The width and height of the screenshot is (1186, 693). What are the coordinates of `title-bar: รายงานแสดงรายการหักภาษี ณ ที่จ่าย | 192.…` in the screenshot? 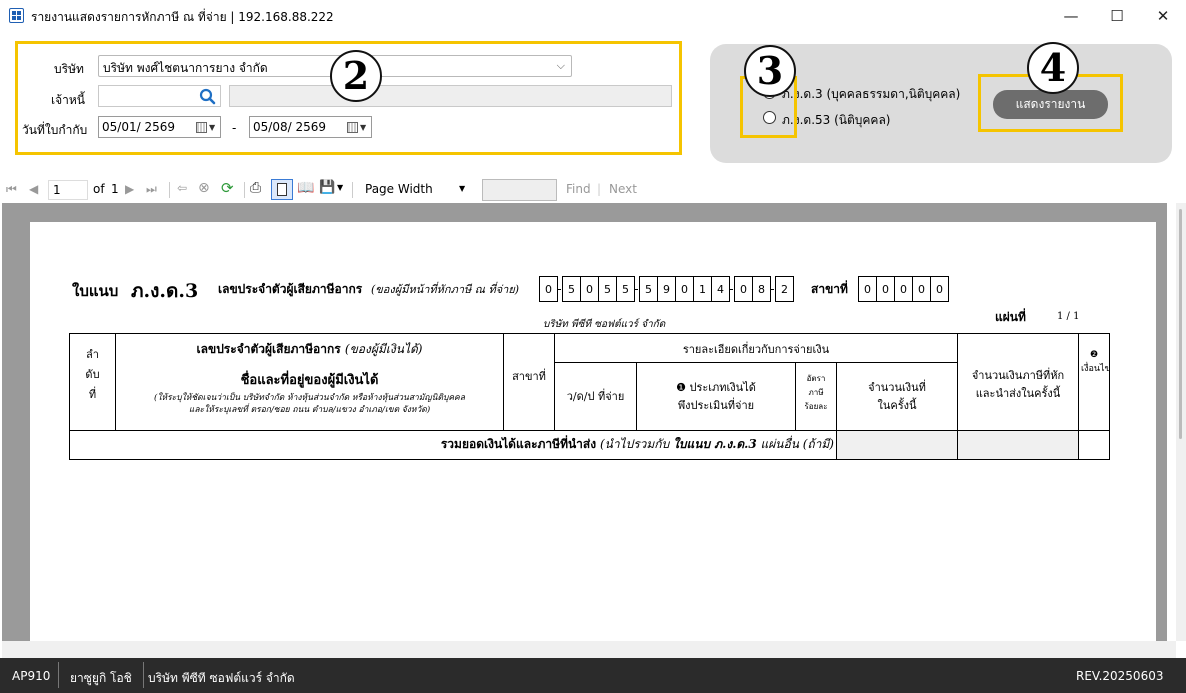 It's located at (593, 16).